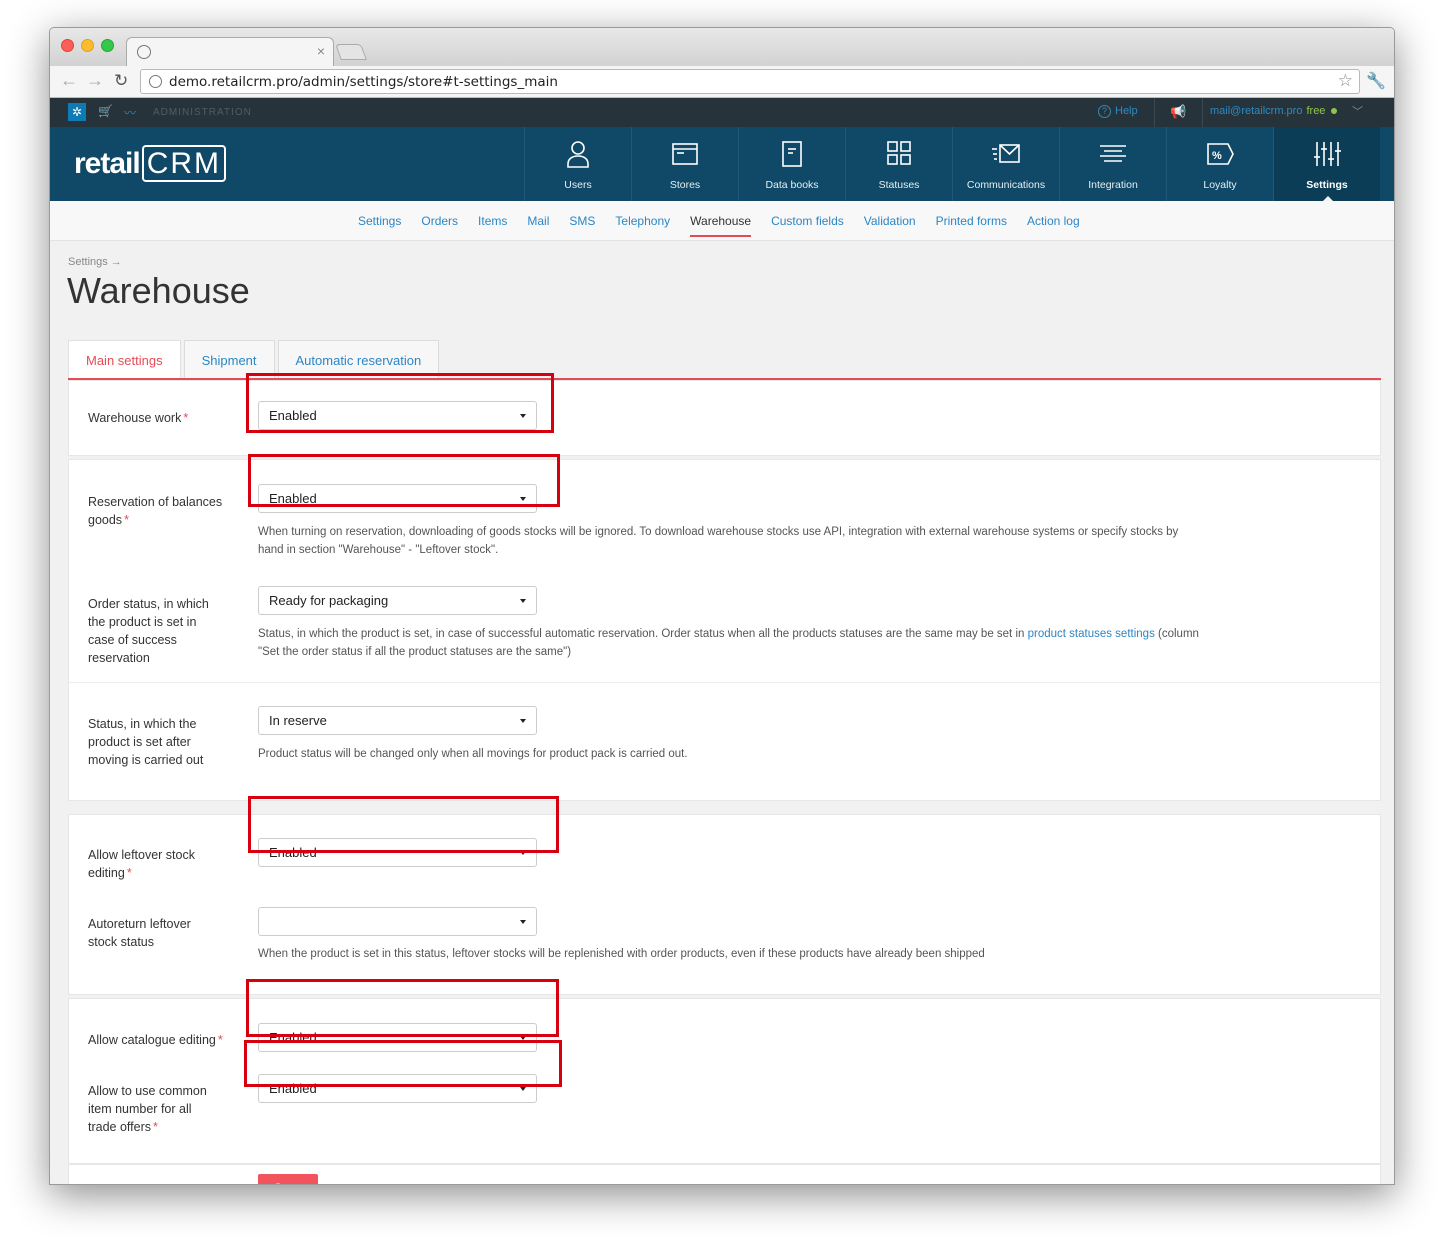 This screenshot has width=1444, height=1257. What do you see at coordinates (141, 864) in the screenshot?
I see `leftover-editing-label: Allow leftover stock editing *` at bounding box center [141, 864].